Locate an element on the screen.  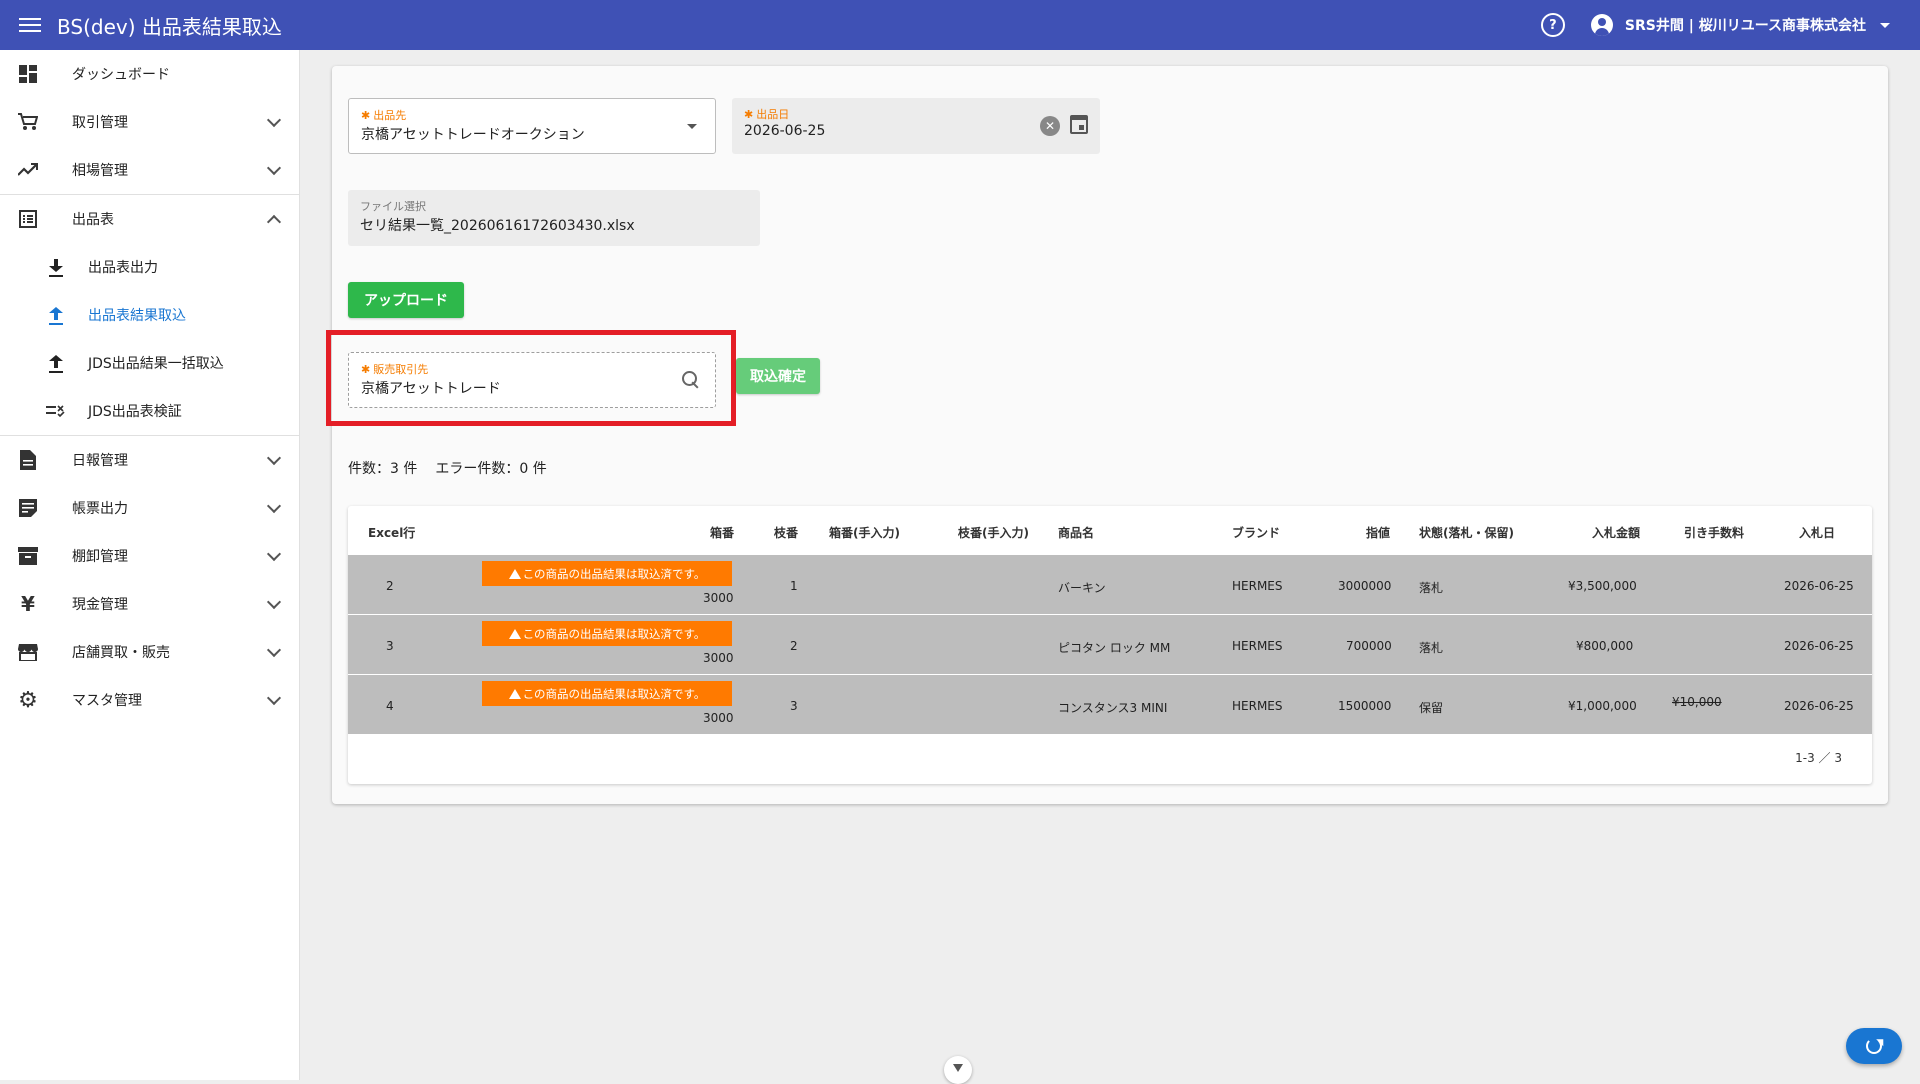
confirm-import-button: 取込確定 is located at coordinates (778, 376).